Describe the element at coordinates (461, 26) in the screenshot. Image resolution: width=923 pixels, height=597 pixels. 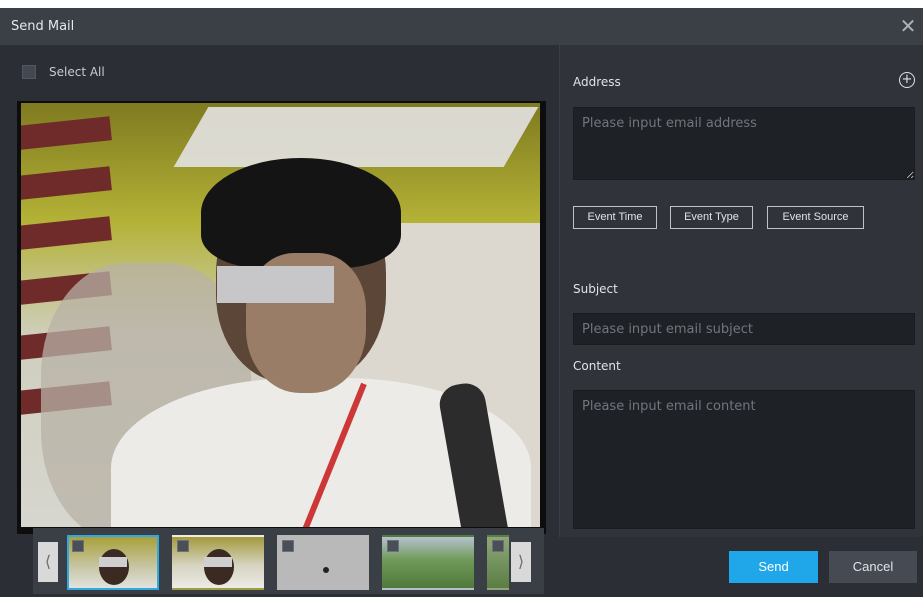
I see `titlebar: Send Mail ✕` at that location.